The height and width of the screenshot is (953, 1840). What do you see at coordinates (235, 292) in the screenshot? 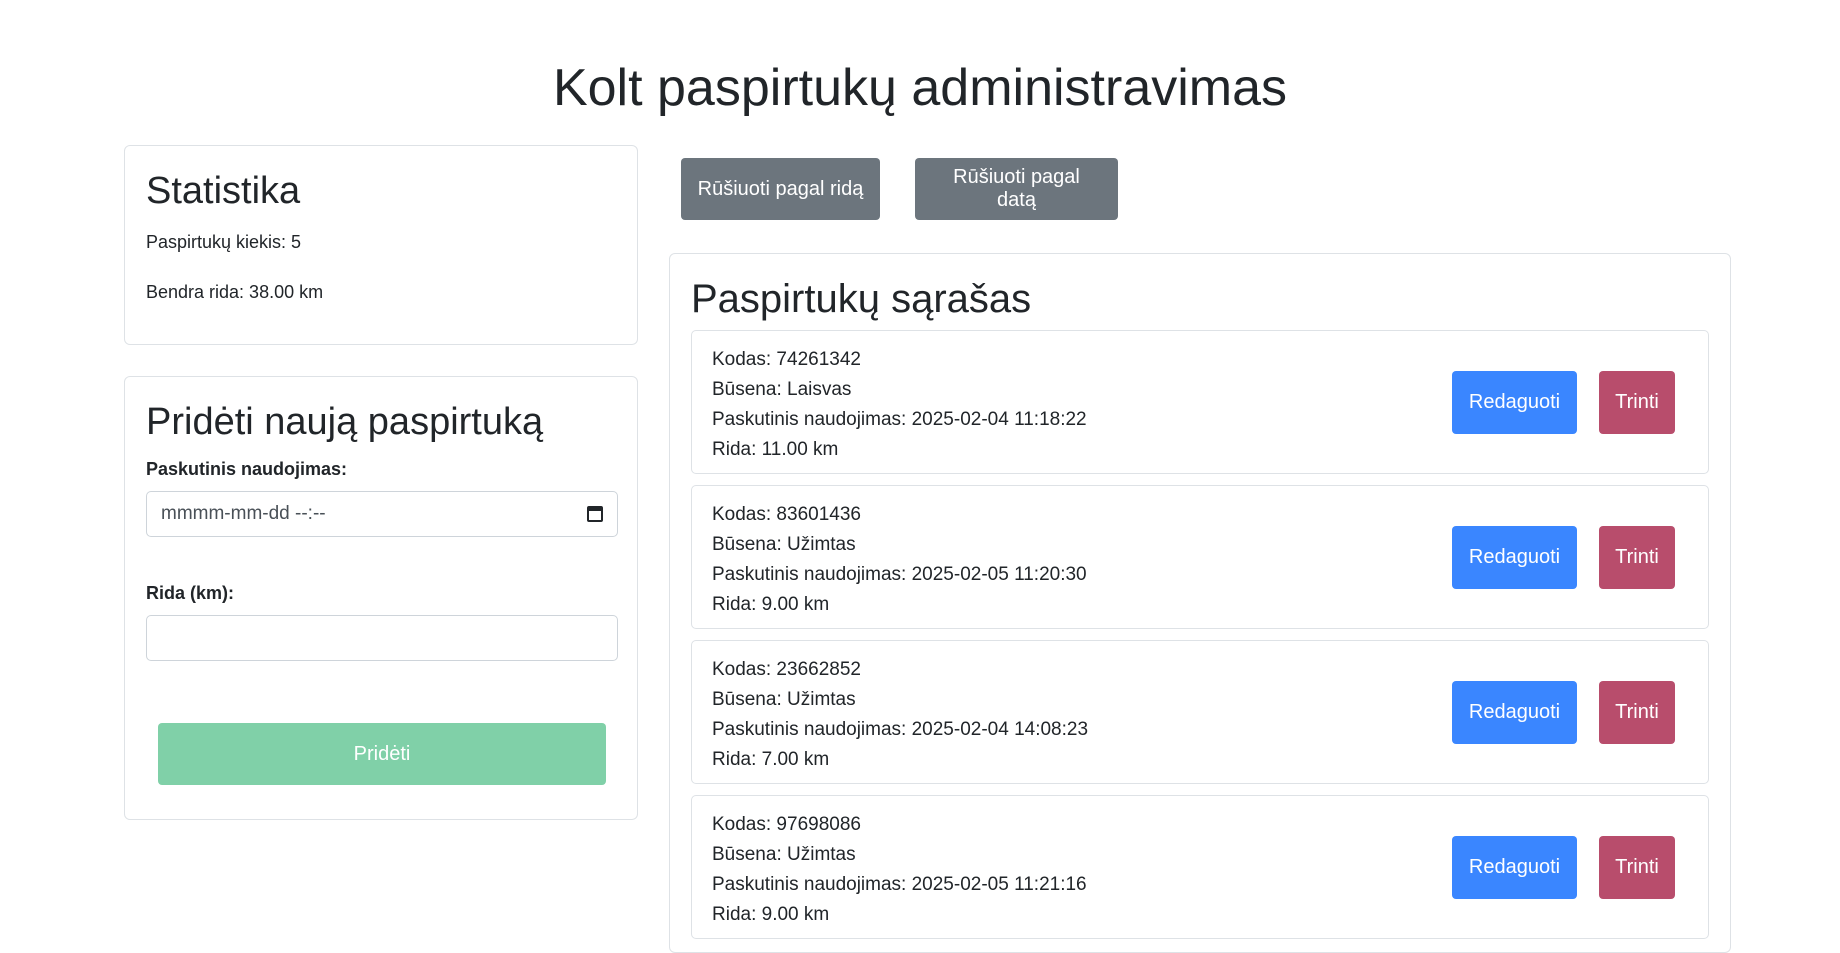
I see `total-mileage: Bendra rida: 38.00 km` at bounding box center [235, 292].